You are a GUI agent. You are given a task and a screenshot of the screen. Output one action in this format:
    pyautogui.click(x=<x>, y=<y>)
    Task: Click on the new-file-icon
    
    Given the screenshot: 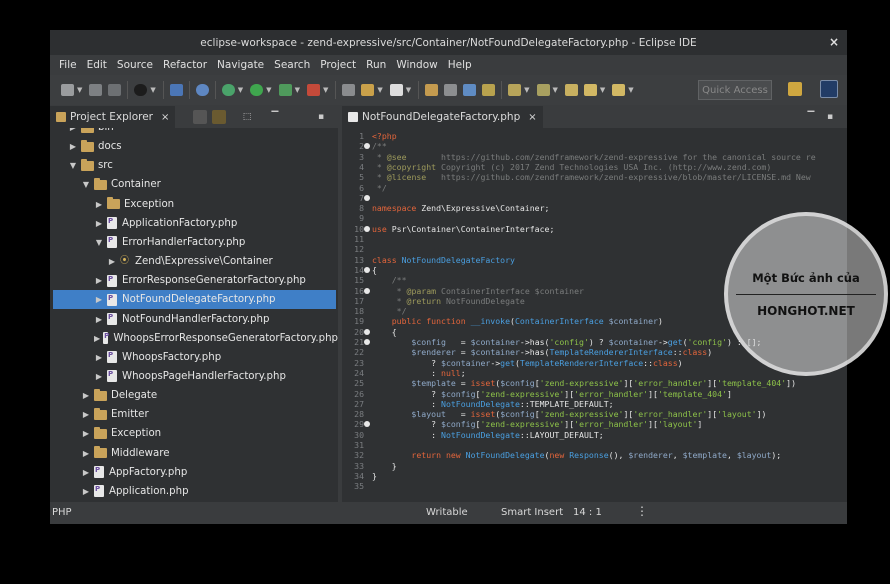 What is the action you would take?
    pyautogui.click(x=67, y=90)
    